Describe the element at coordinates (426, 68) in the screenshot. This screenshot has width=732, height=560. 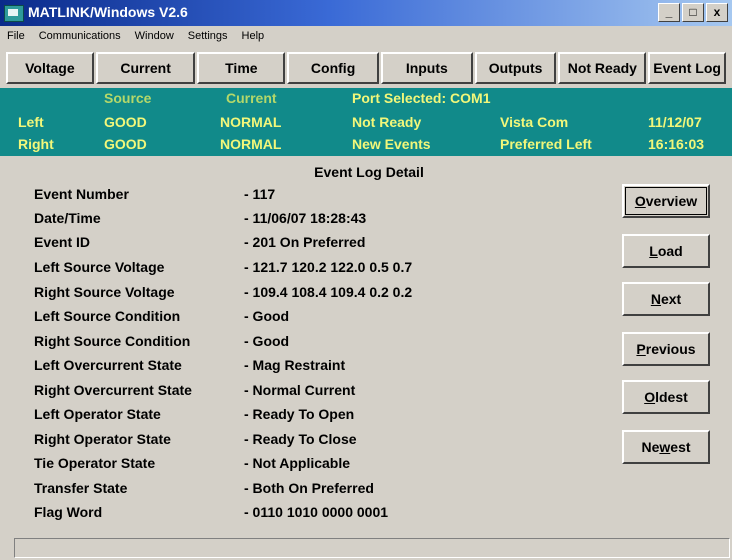
I see `inputs-button: Inputs` at that location.